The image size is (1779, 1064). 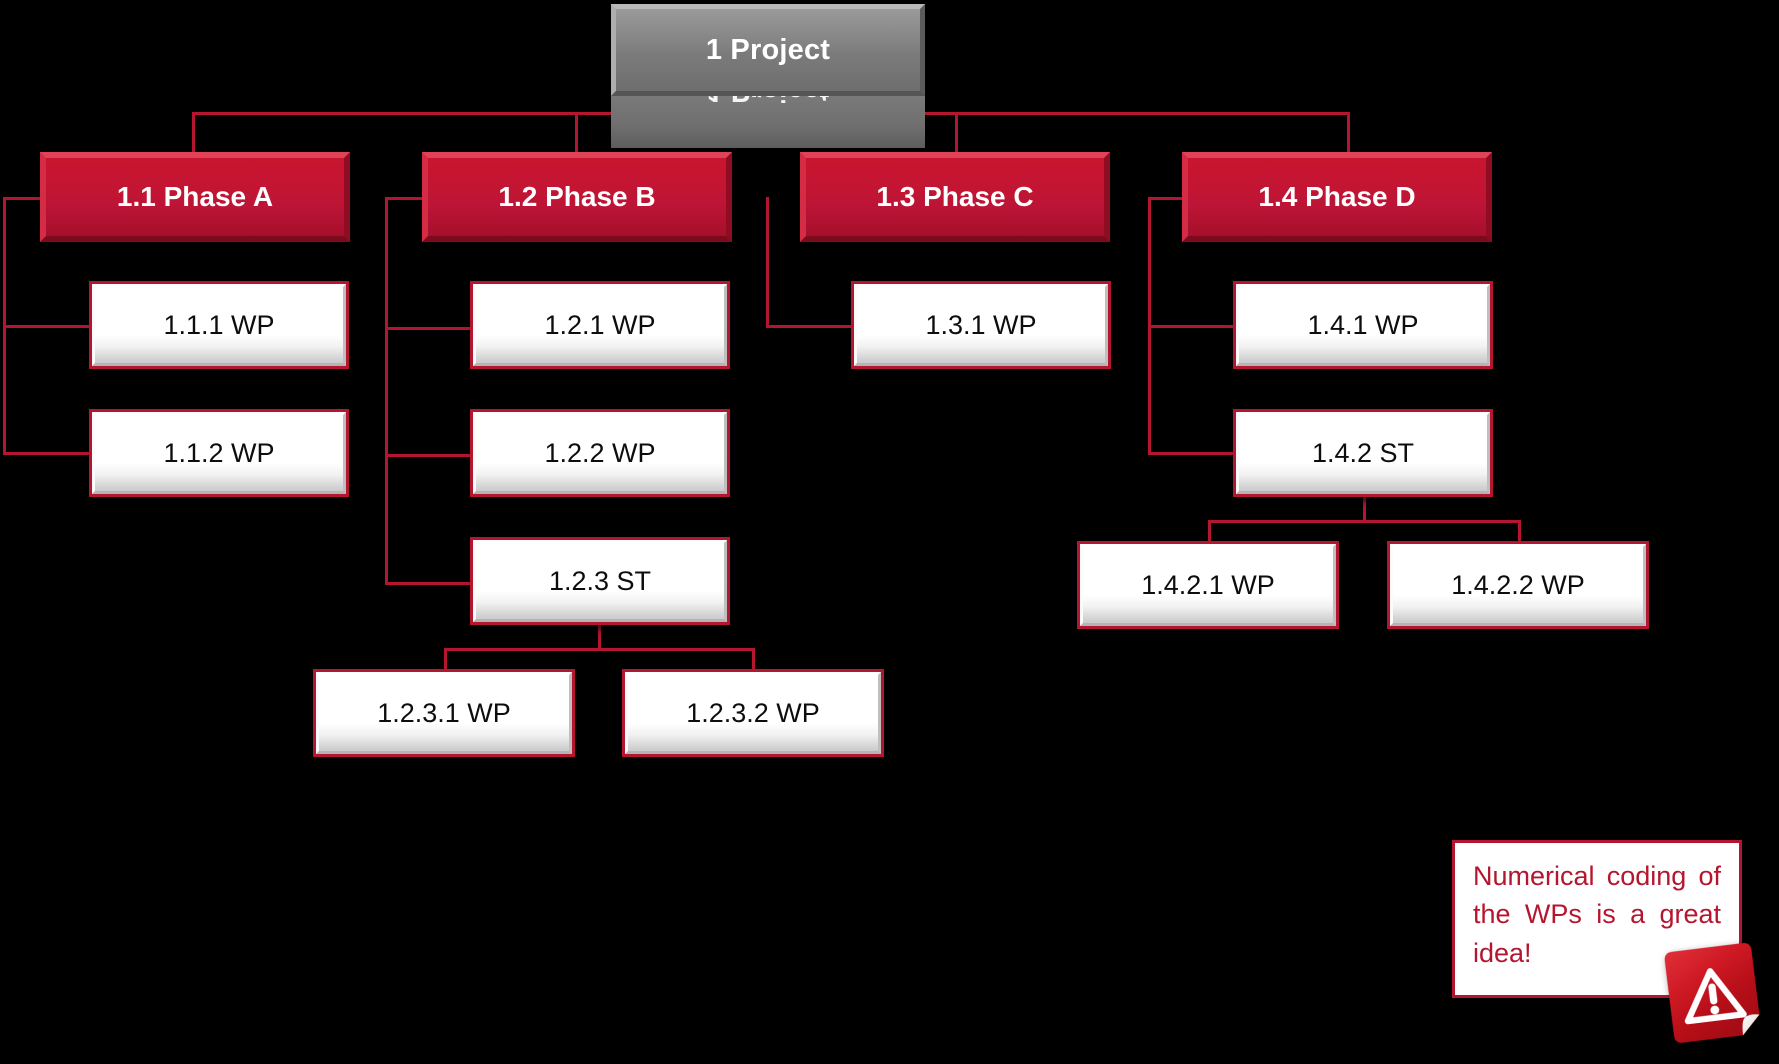 I want to click on phase-node-1-3: 1.3 Phase C, so click(x=955, y=197).